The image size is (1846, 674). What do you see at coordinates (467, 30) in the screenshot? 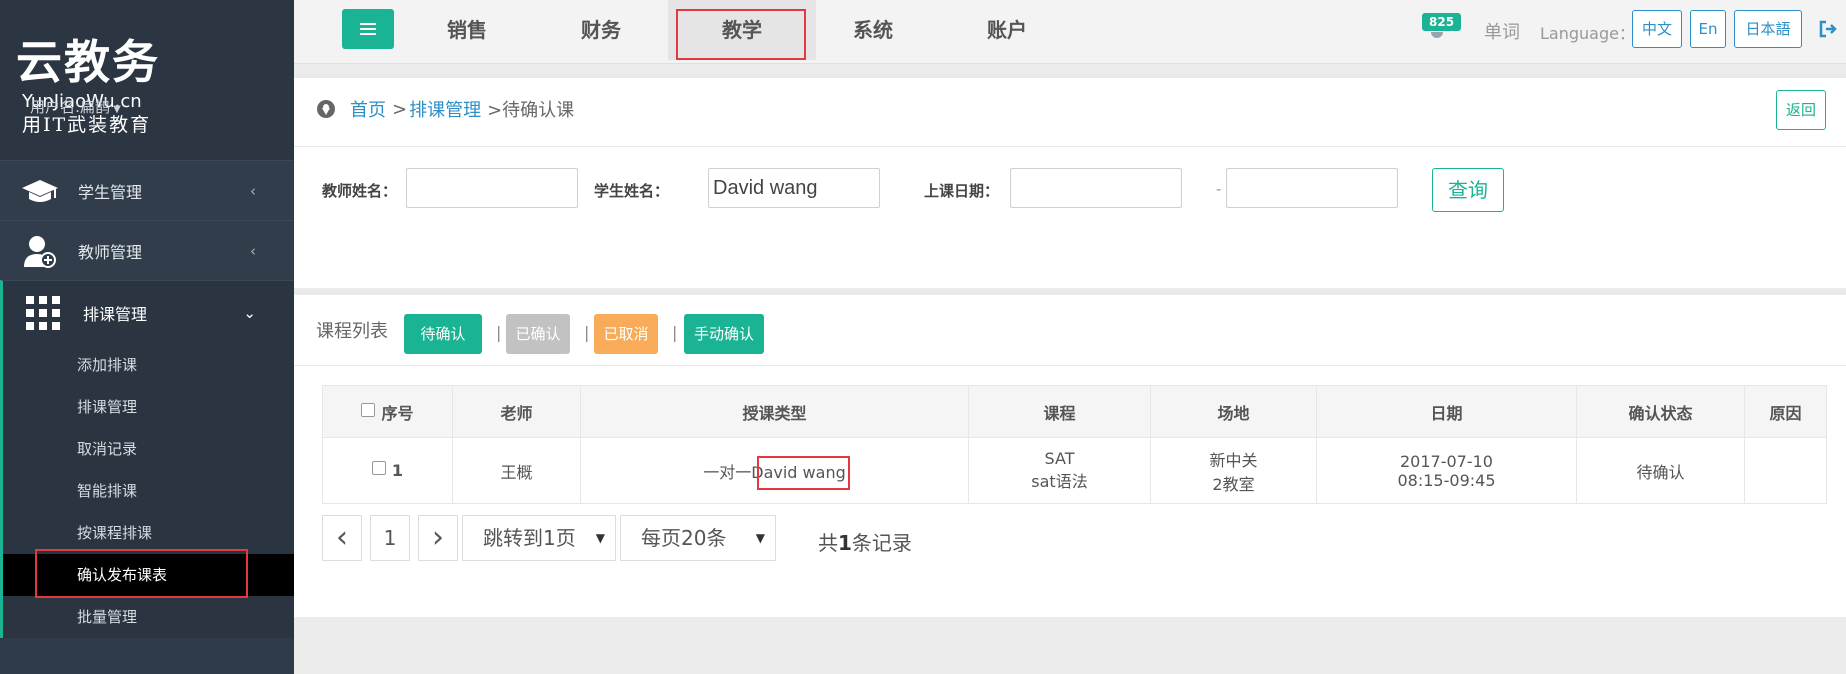
I see `tab-sales: 销售` at bounding box center [467, 30].